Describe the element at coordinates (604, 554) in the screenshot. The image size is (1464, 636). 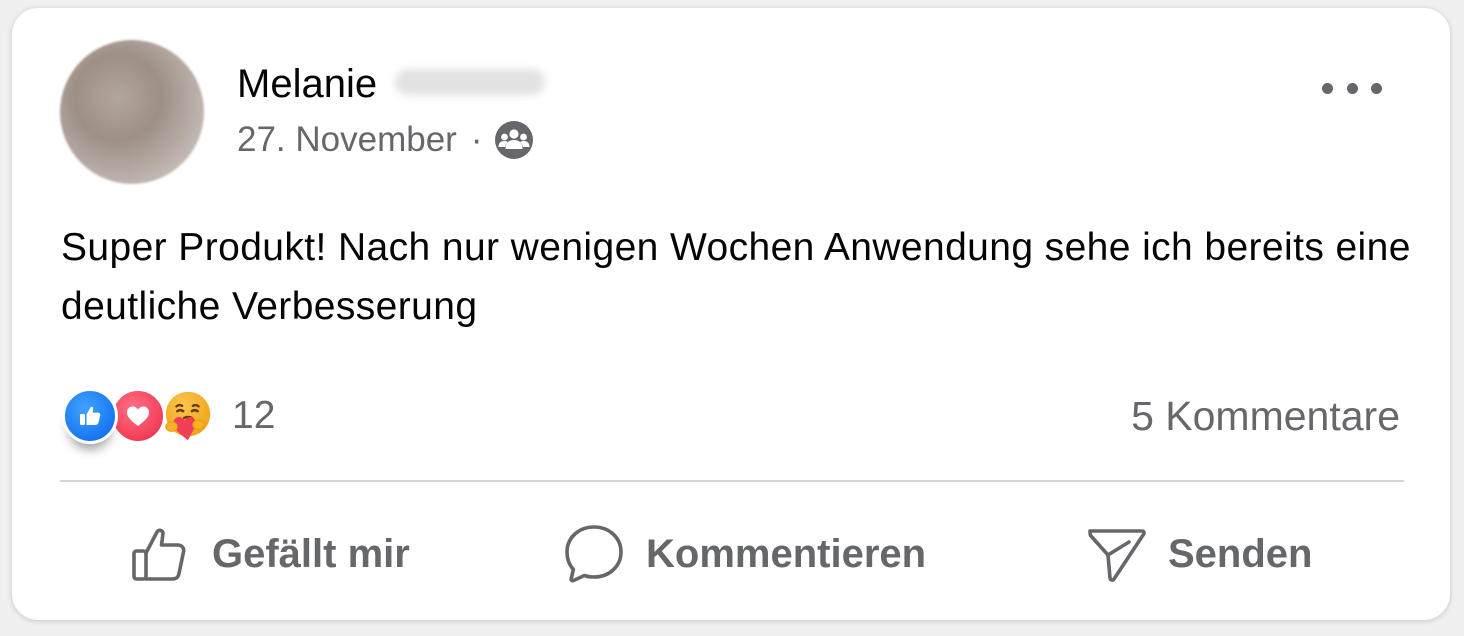
I see `speech-bubble-icon` at that location.